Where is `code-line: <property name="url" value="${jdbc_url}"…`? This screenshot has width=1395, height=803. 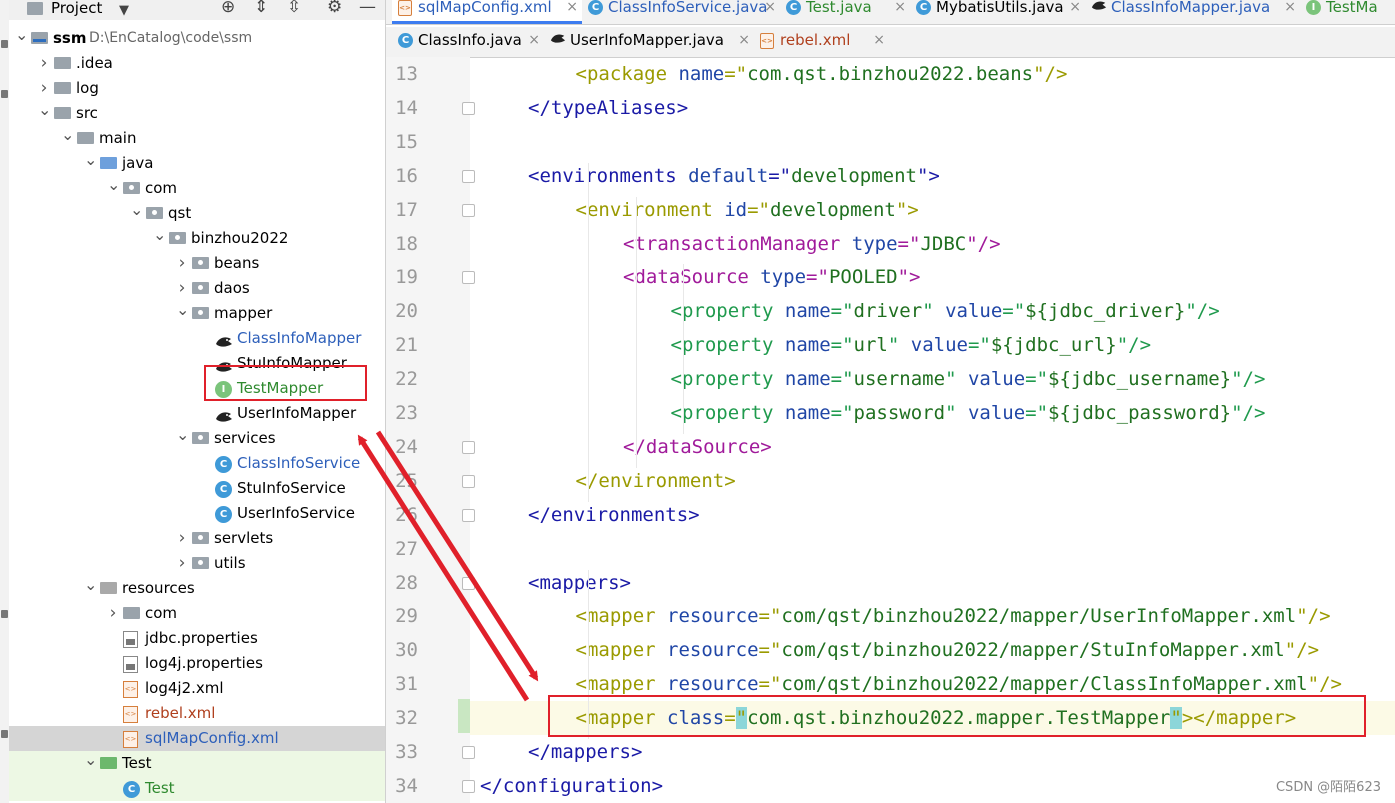
code-line: <property name="url" value="${jdbc_url}"… is located at coordinates (932, 345).